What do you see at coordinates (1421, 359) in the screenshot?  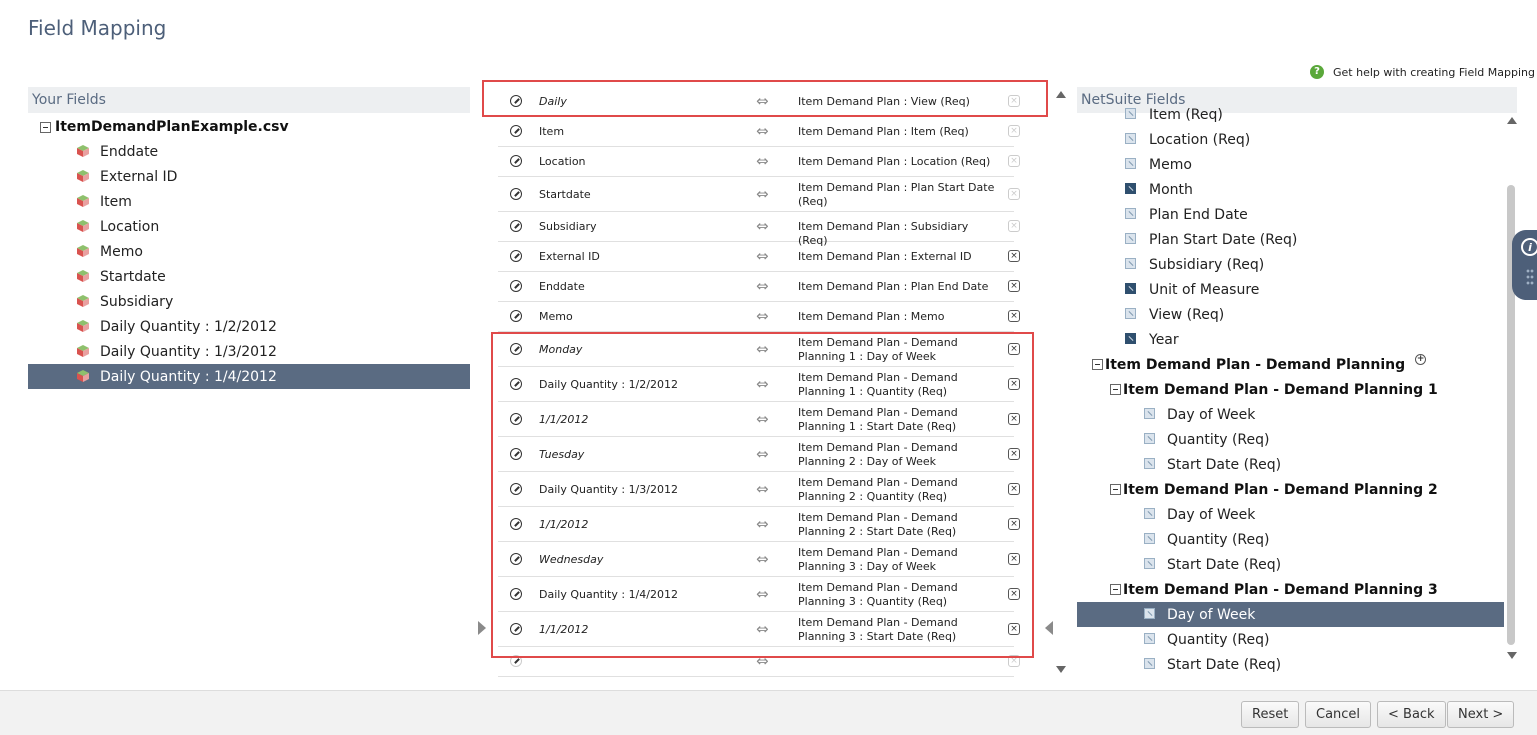 I see `add-group-icon: +` at bounding box center [1421, 359].